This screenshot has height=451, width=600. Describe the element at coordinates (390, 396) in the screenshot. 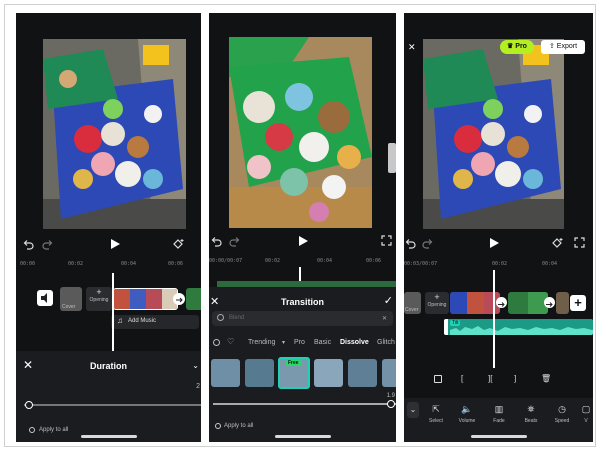

I see `duration-value: 1.9` at that location.